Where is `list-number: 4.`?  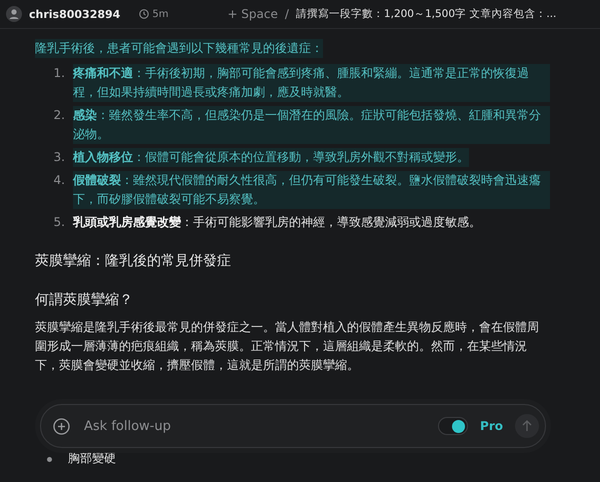
list-number: 4. is located at coordinates (58, 180).